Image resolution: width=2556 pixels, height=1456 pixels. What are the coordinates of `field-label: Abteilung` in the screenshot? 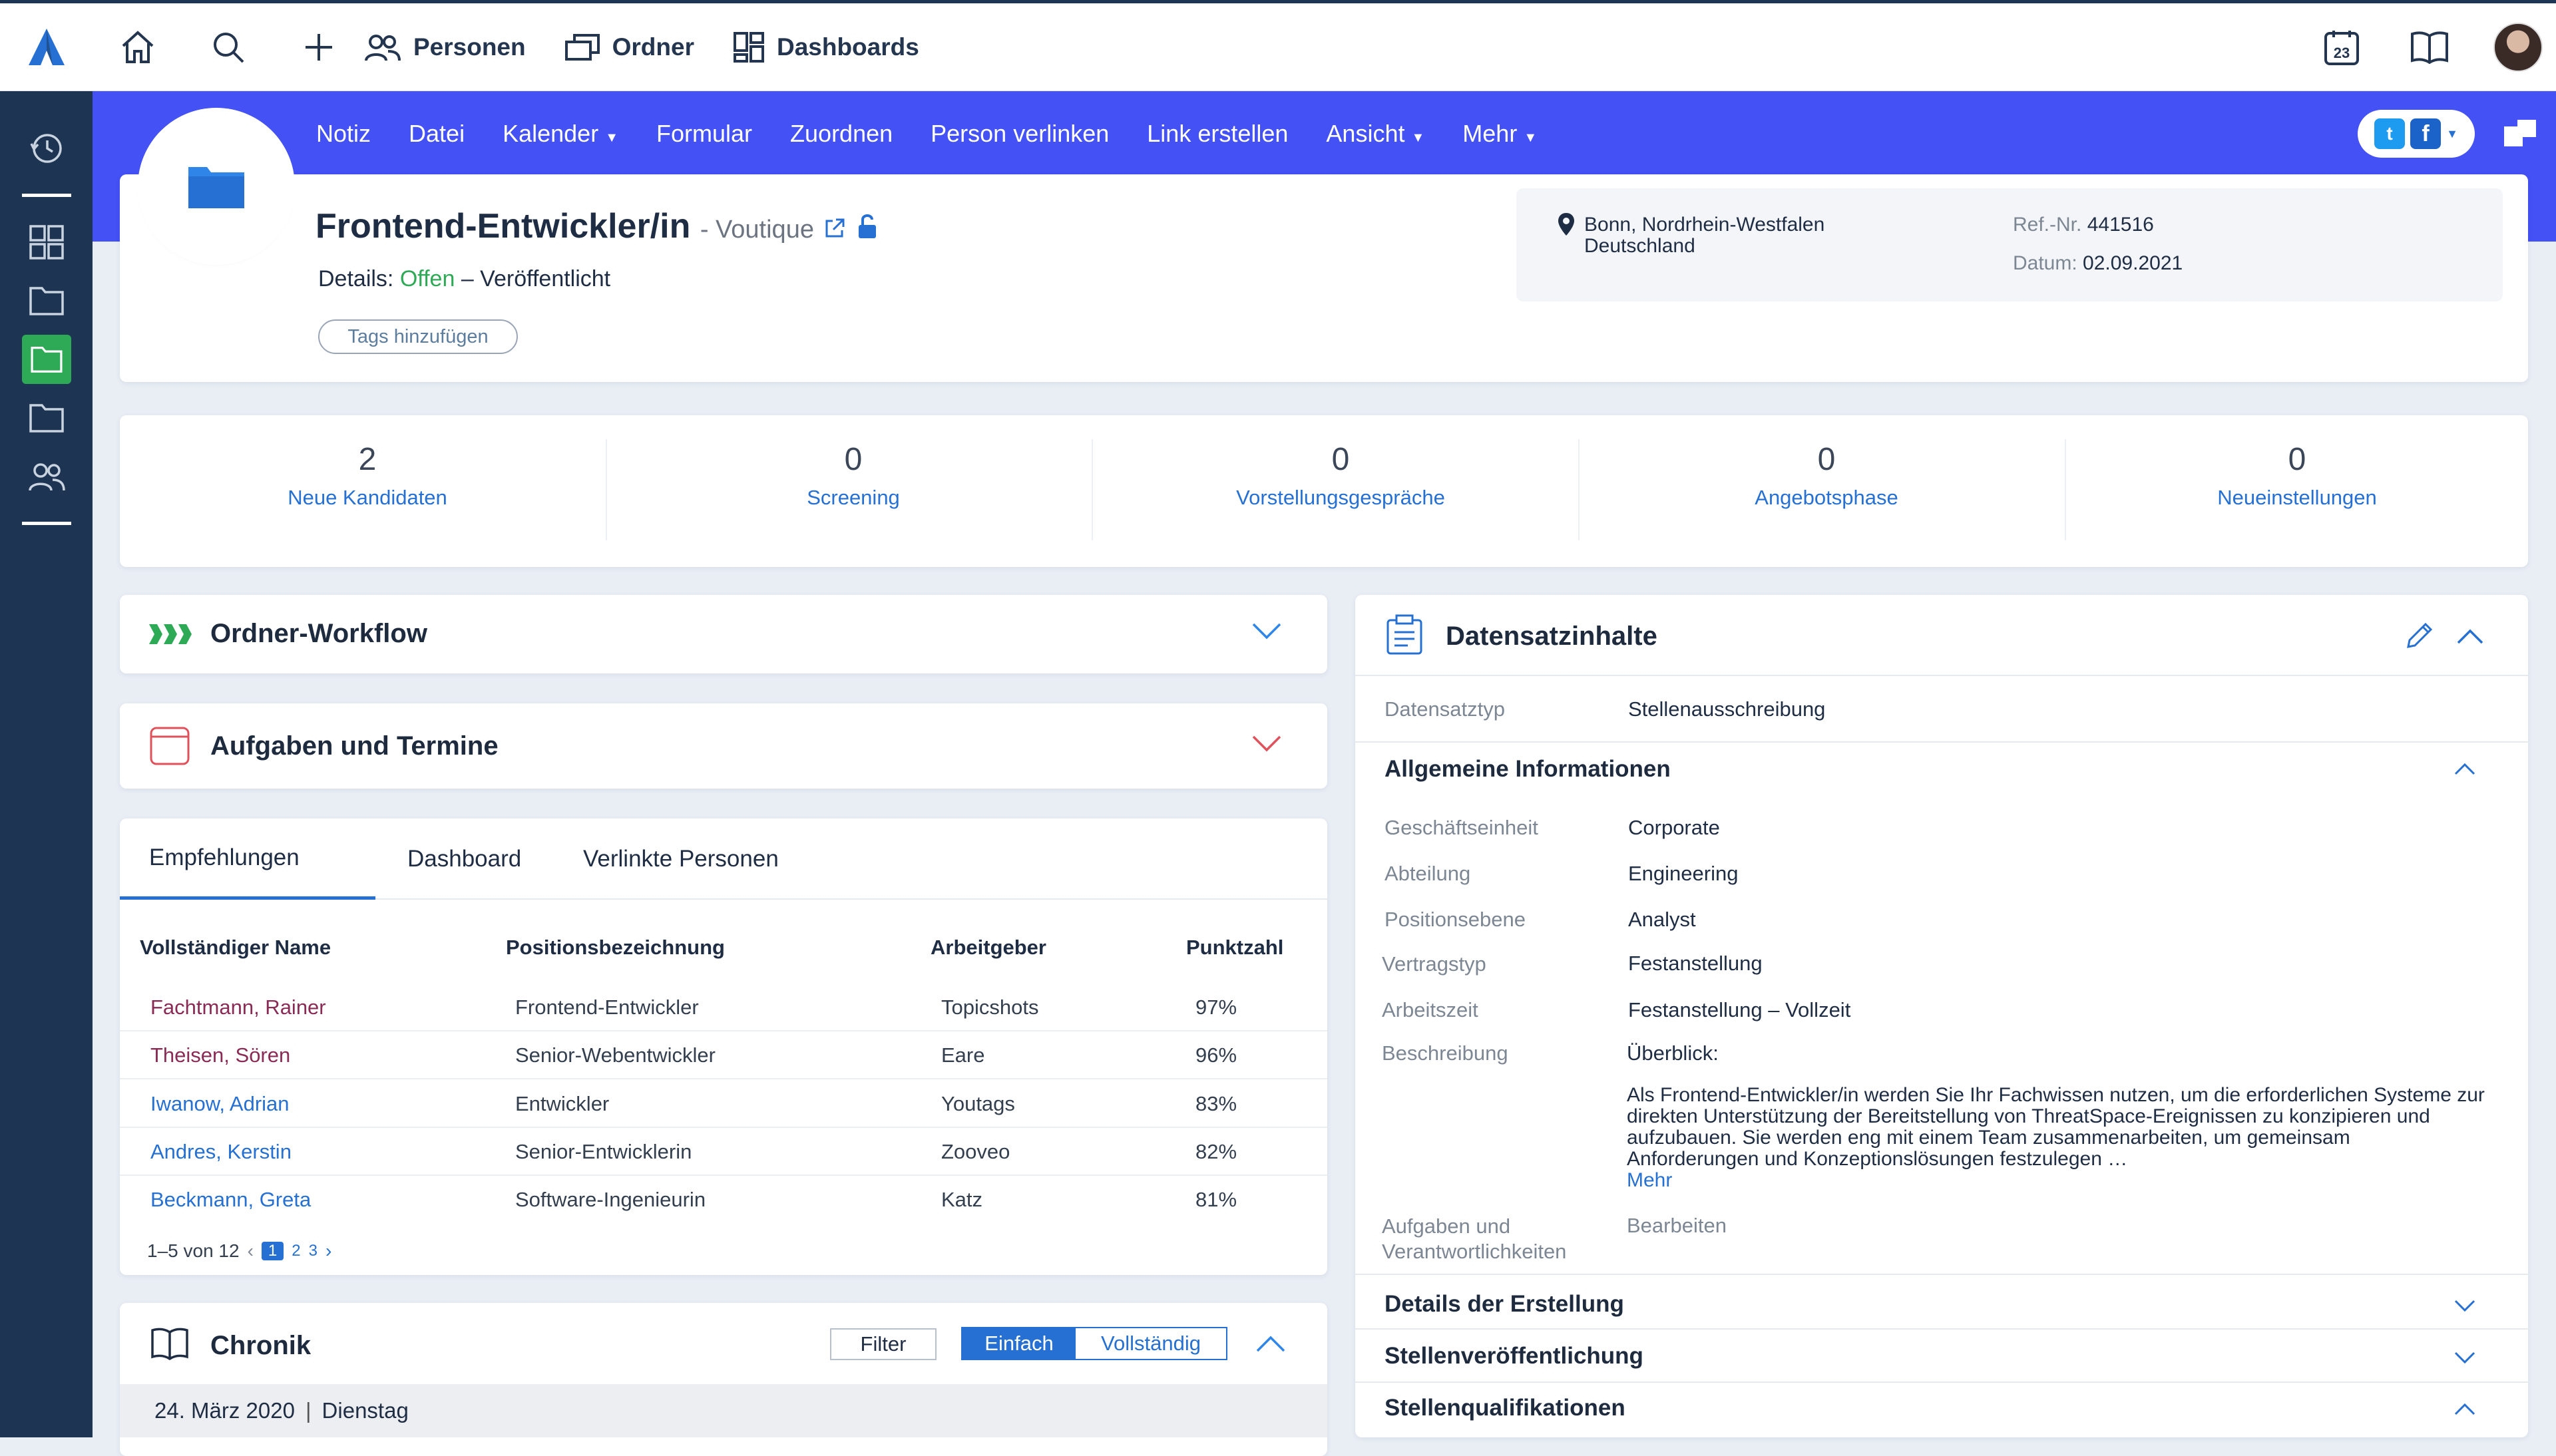 It's located at (1427, 874).